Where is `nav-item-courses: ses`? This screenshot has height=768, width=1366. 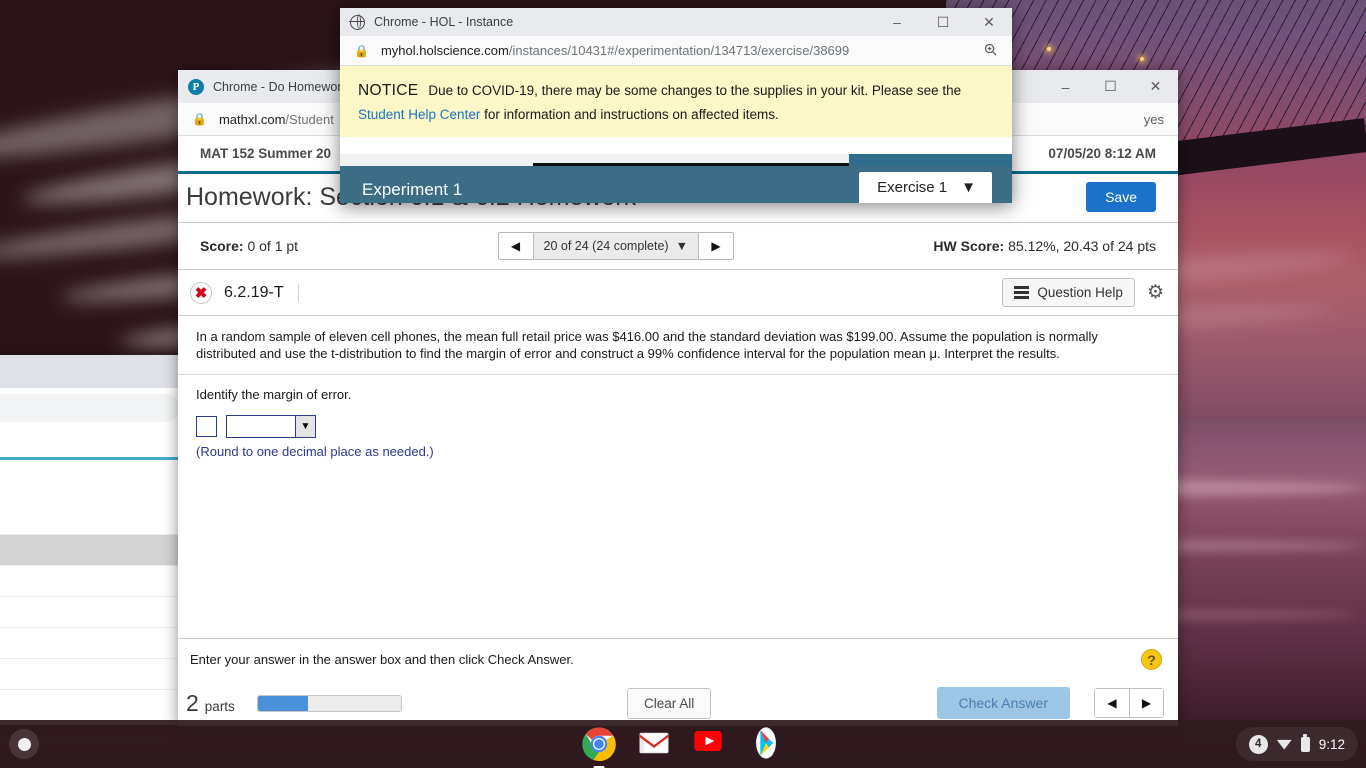
nav-item-courses: ses is located at coordinates (95, 519).